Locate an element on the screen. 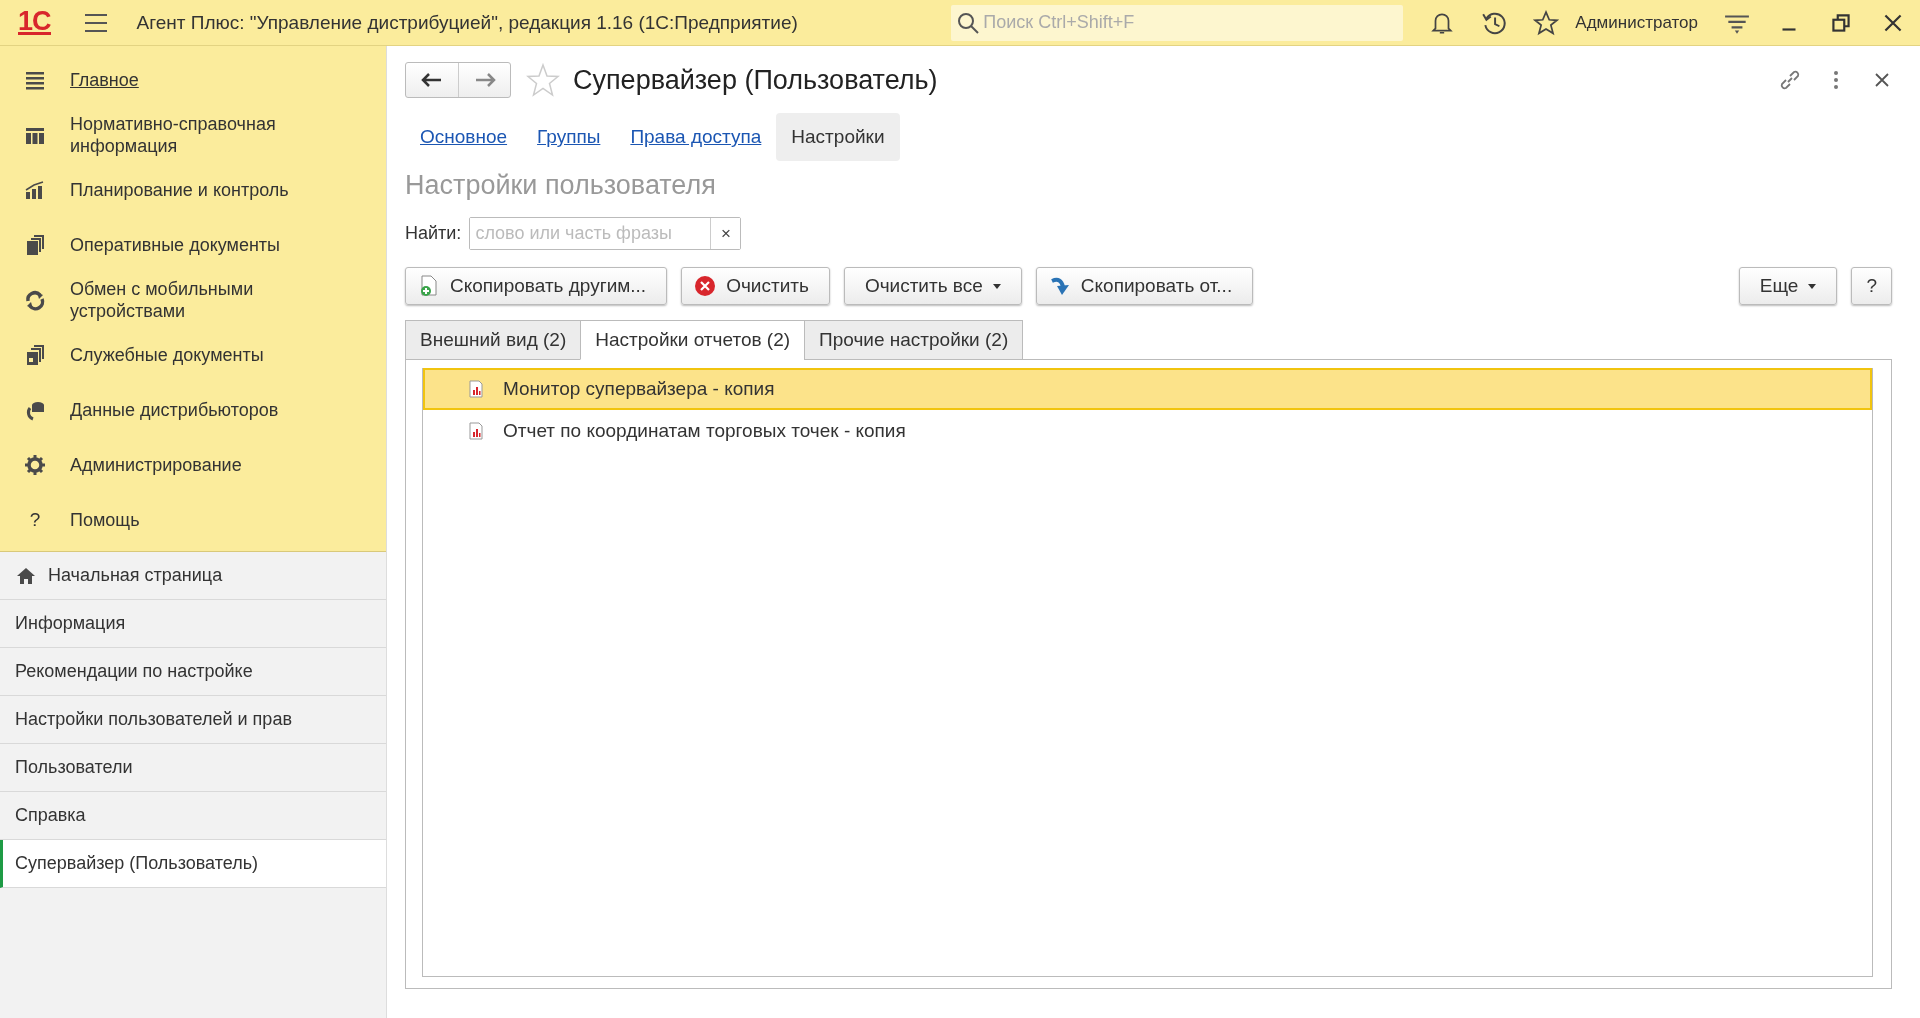  search-field: Поиск Ctrl+Shift+F is located at coordinates (1177, 22).